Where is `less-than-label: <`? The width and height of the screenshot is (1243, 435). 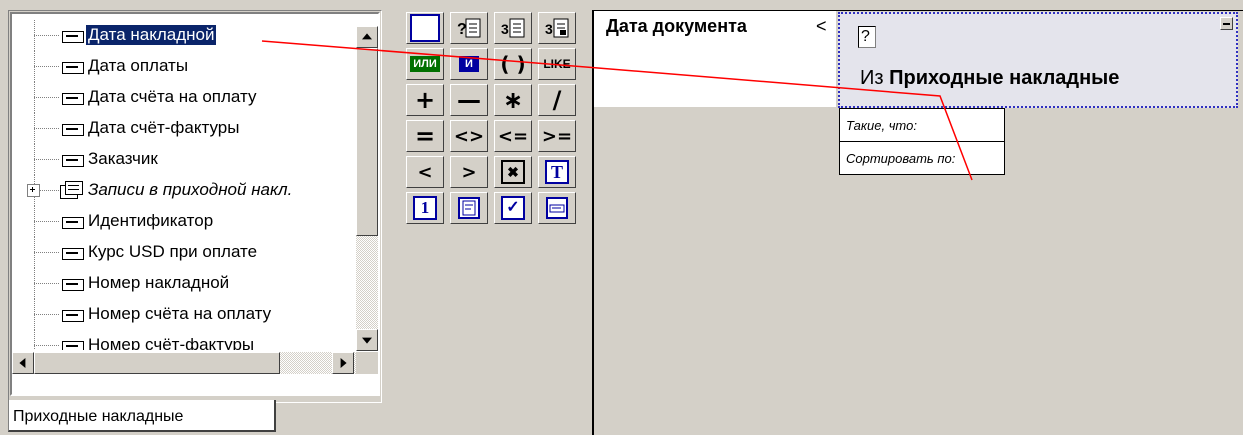 less-than-label: < is located at coordinates (425, 172).